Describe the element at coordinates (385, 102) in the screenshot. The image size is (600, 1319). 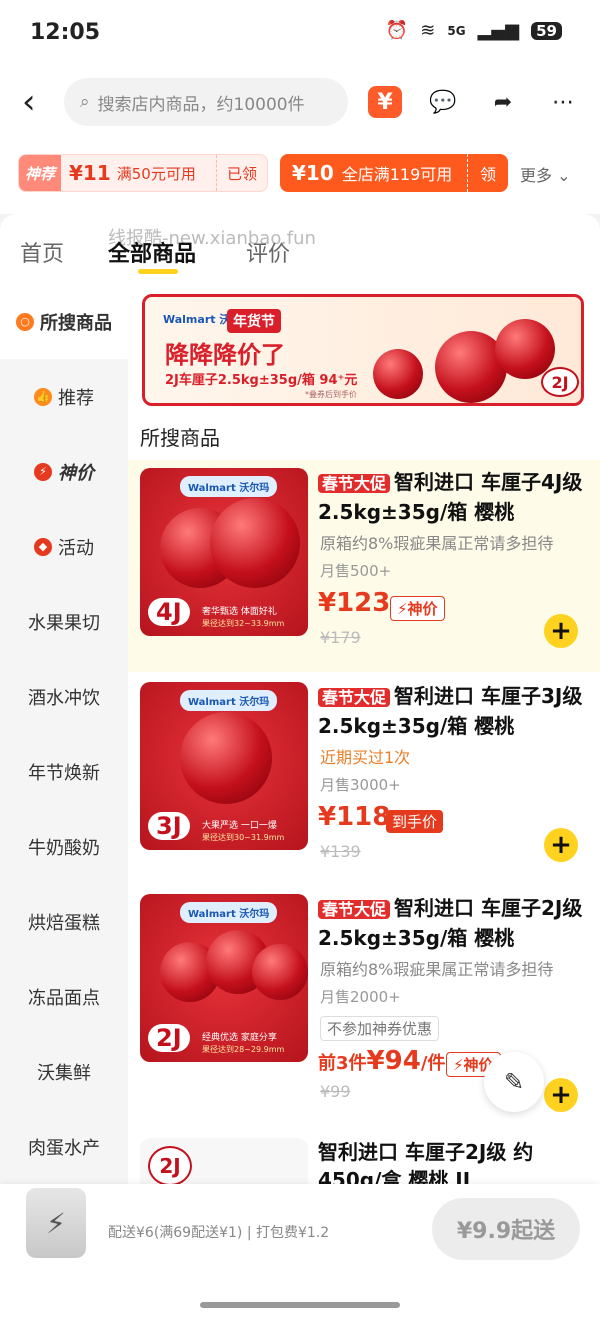
I see `wallet-icon: ¥` at that location.